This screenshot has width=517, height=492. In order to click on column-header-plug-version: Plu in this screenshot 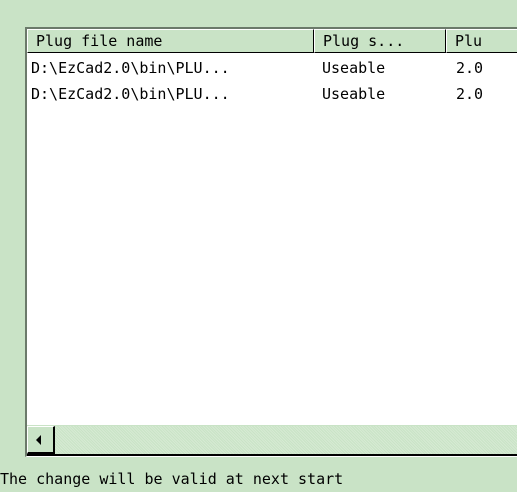, I will do `click(481, 41)`.